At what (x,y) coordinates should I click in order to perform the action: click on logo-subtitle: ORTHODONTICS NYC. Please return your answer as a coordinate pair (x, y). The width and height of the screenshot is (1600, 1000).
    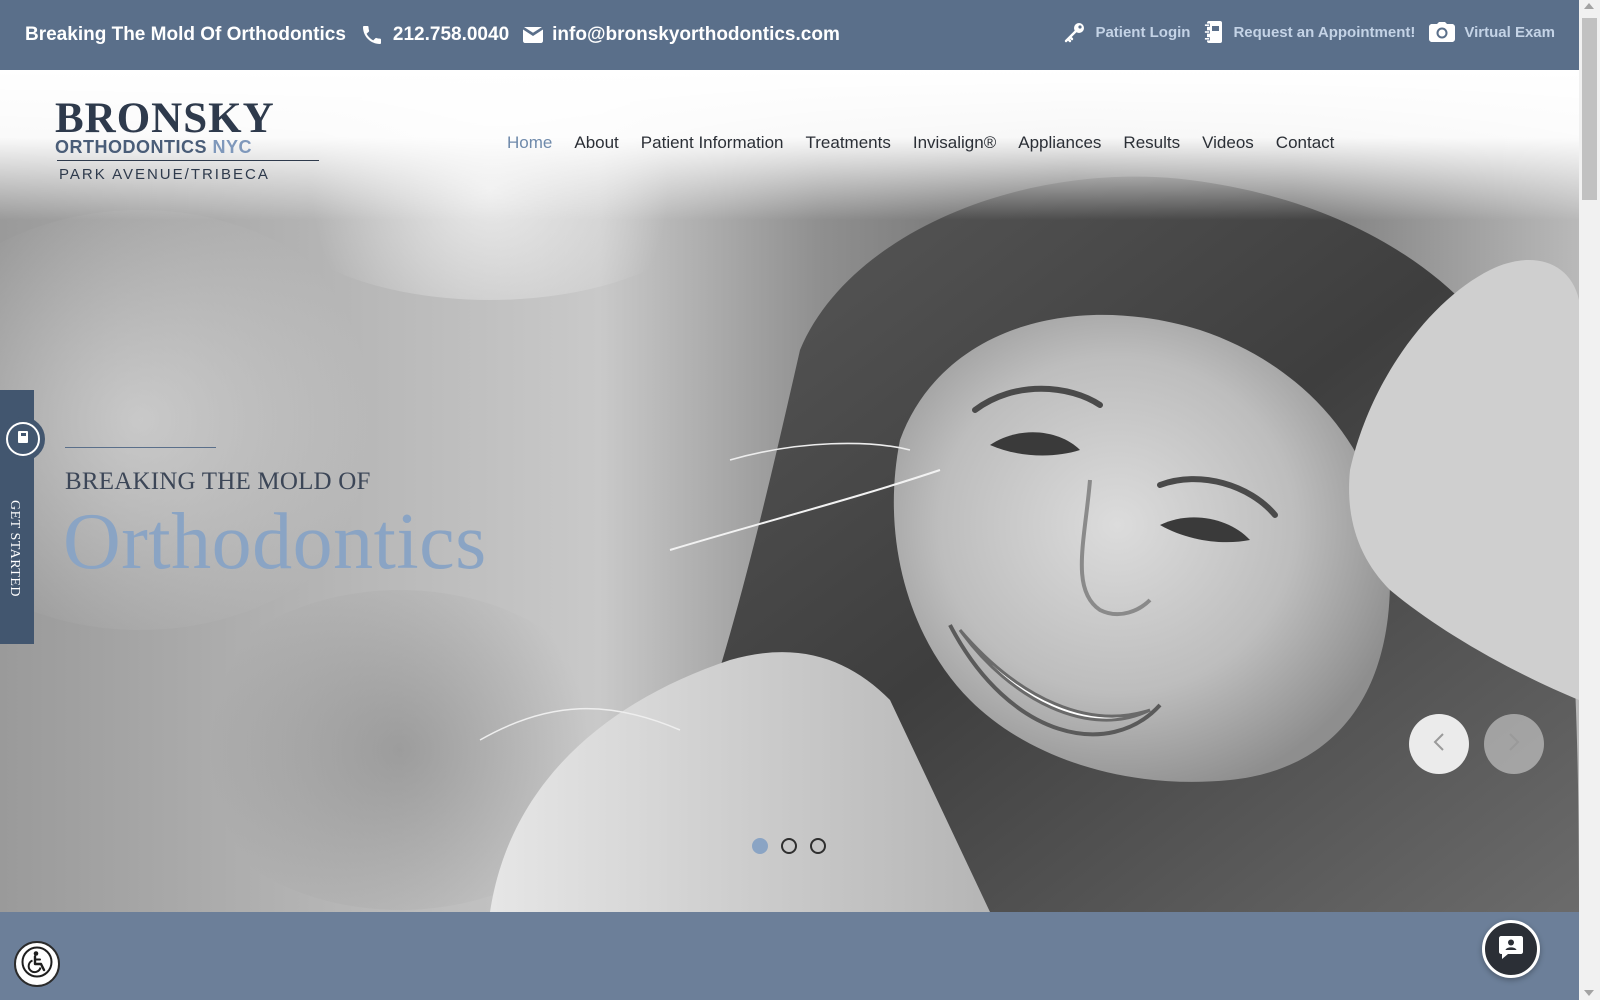
    Looking at the image, I should click on (195, 147).